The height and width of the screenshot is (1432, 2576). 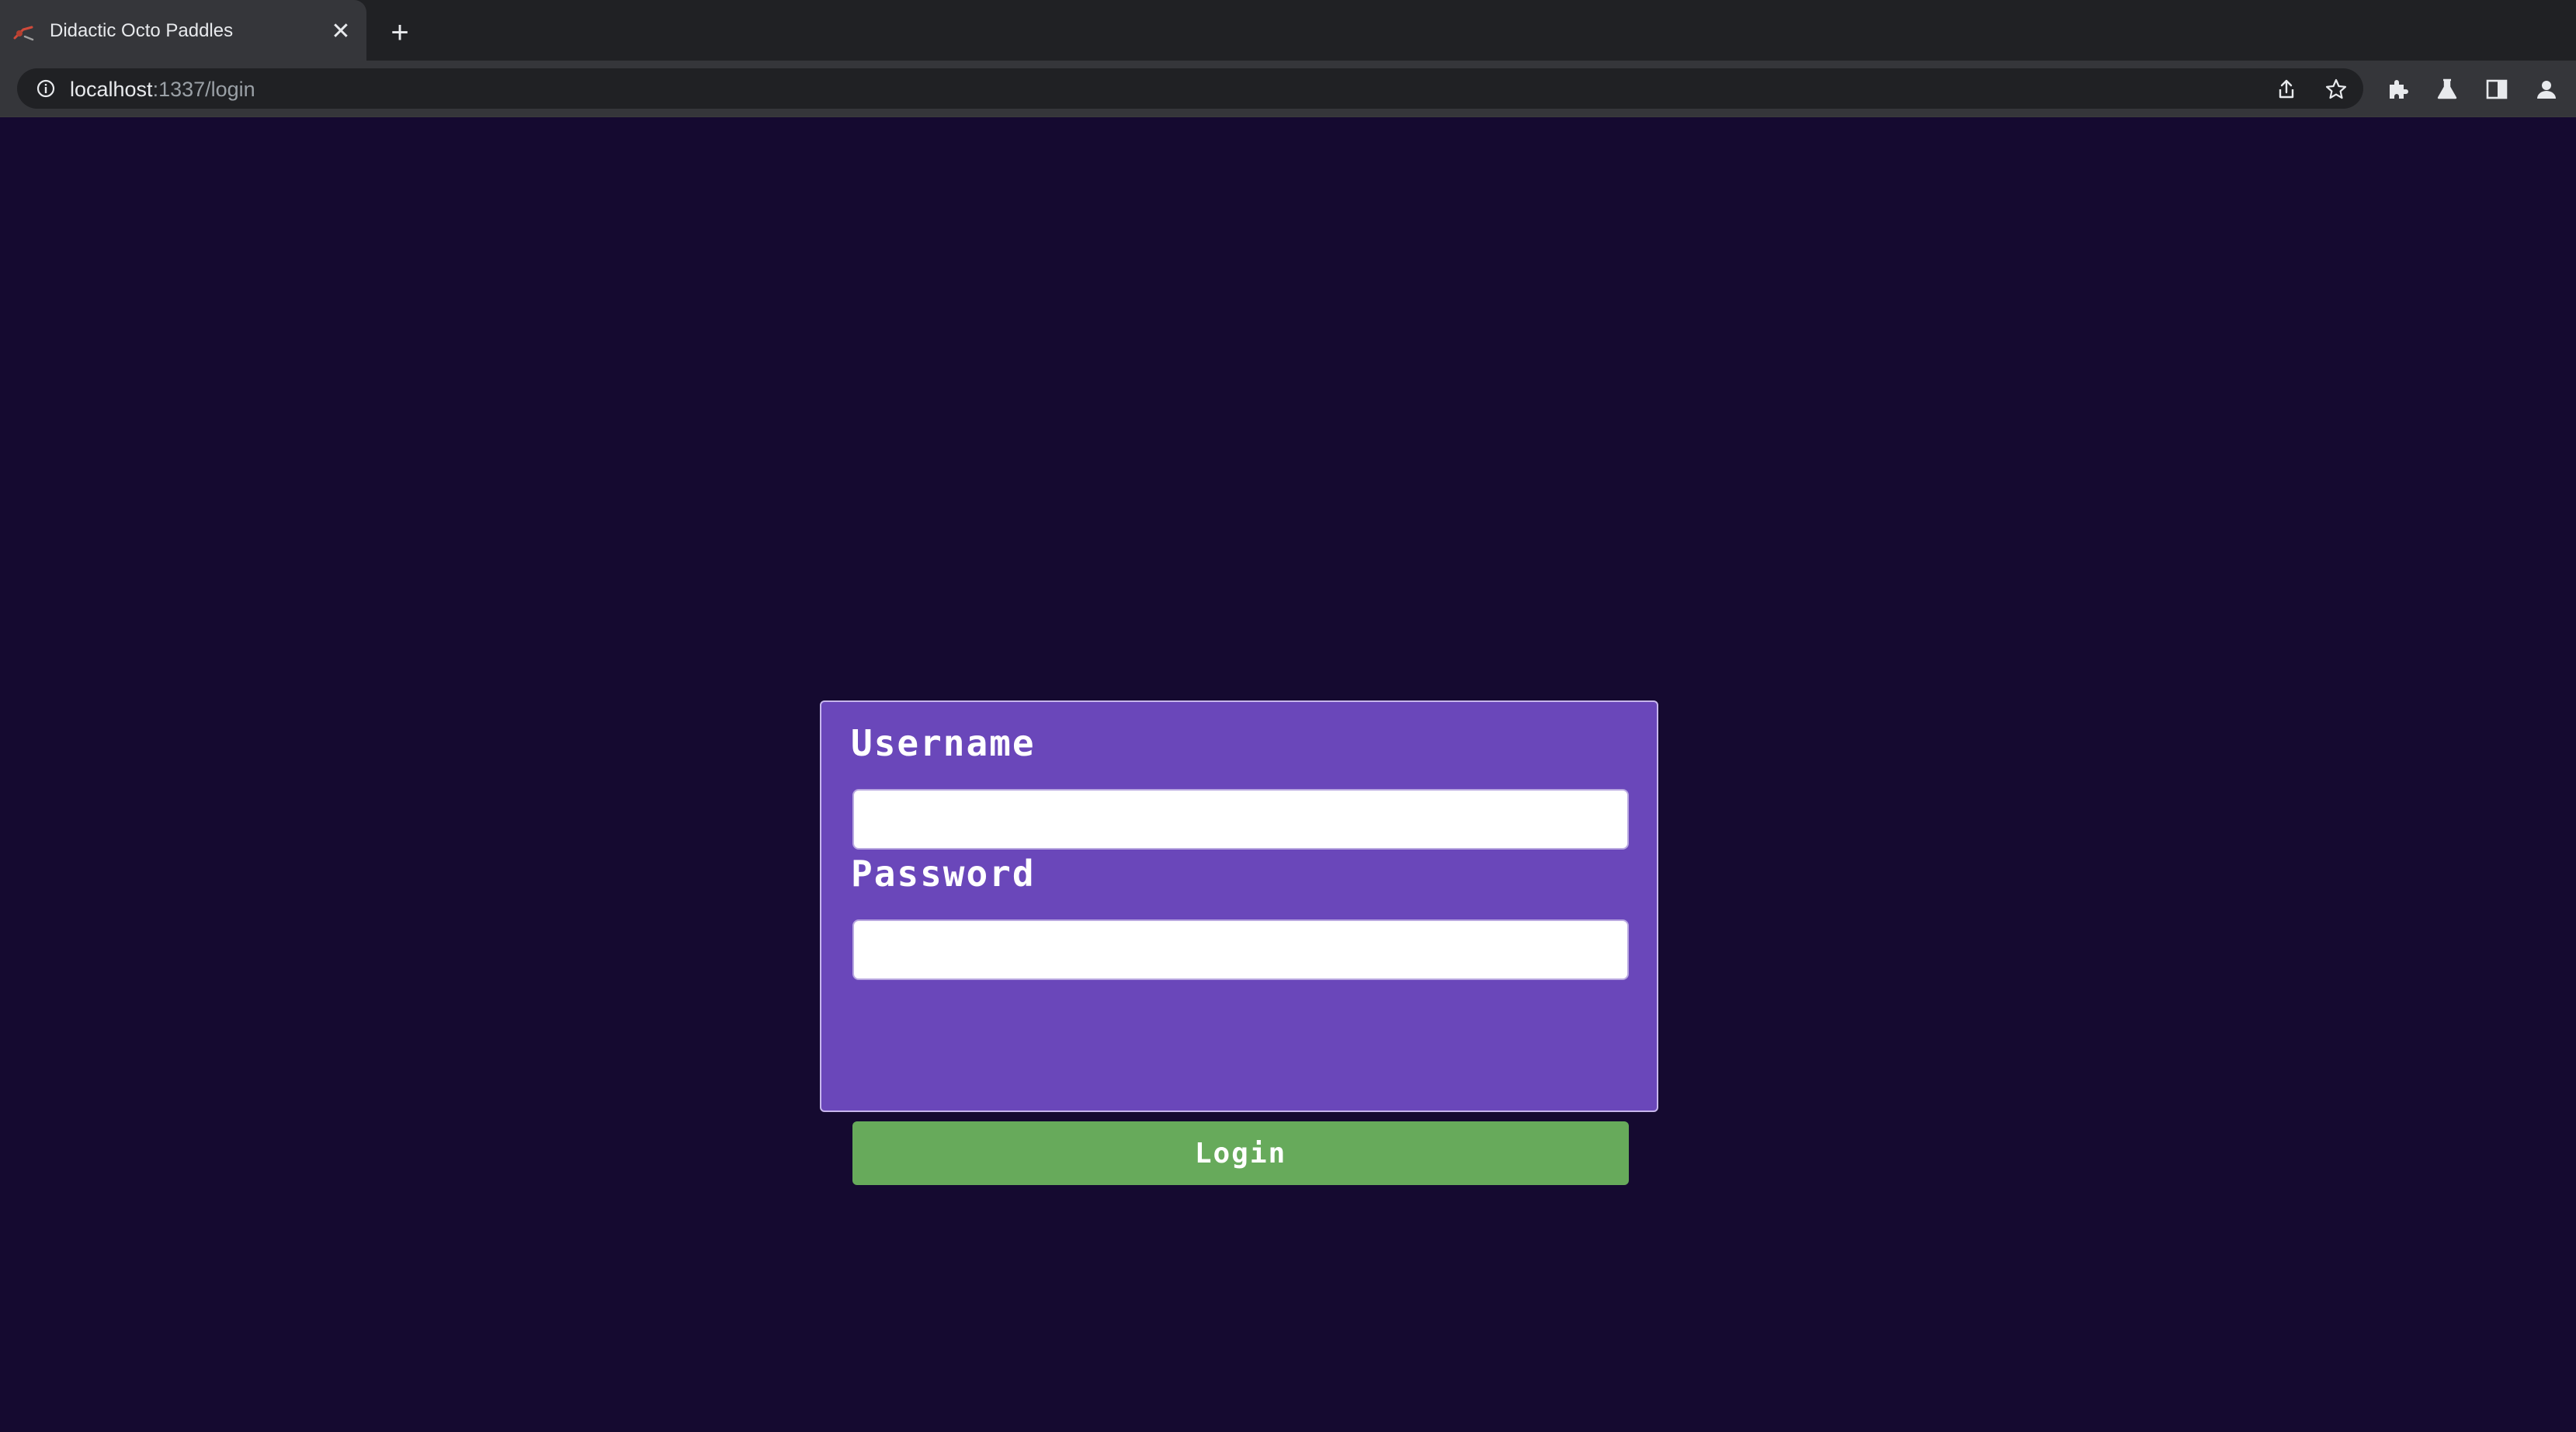 I want to click on url-host: localhost, so click(x=111, y=89).